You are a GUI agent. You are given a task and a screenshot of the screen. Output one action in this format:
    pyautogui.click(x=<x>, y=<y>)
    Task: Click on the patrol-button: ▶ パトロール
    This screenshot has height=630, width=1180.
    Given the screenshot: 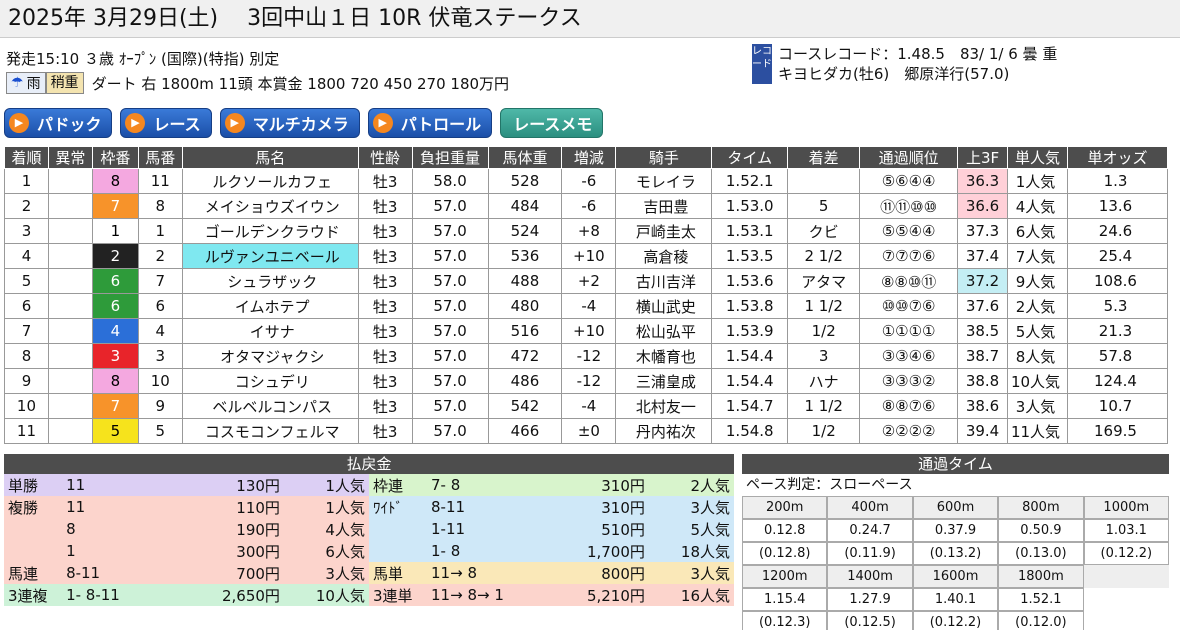 What is the action you would take?
    pyautogui.click(x=430, y=123)
    